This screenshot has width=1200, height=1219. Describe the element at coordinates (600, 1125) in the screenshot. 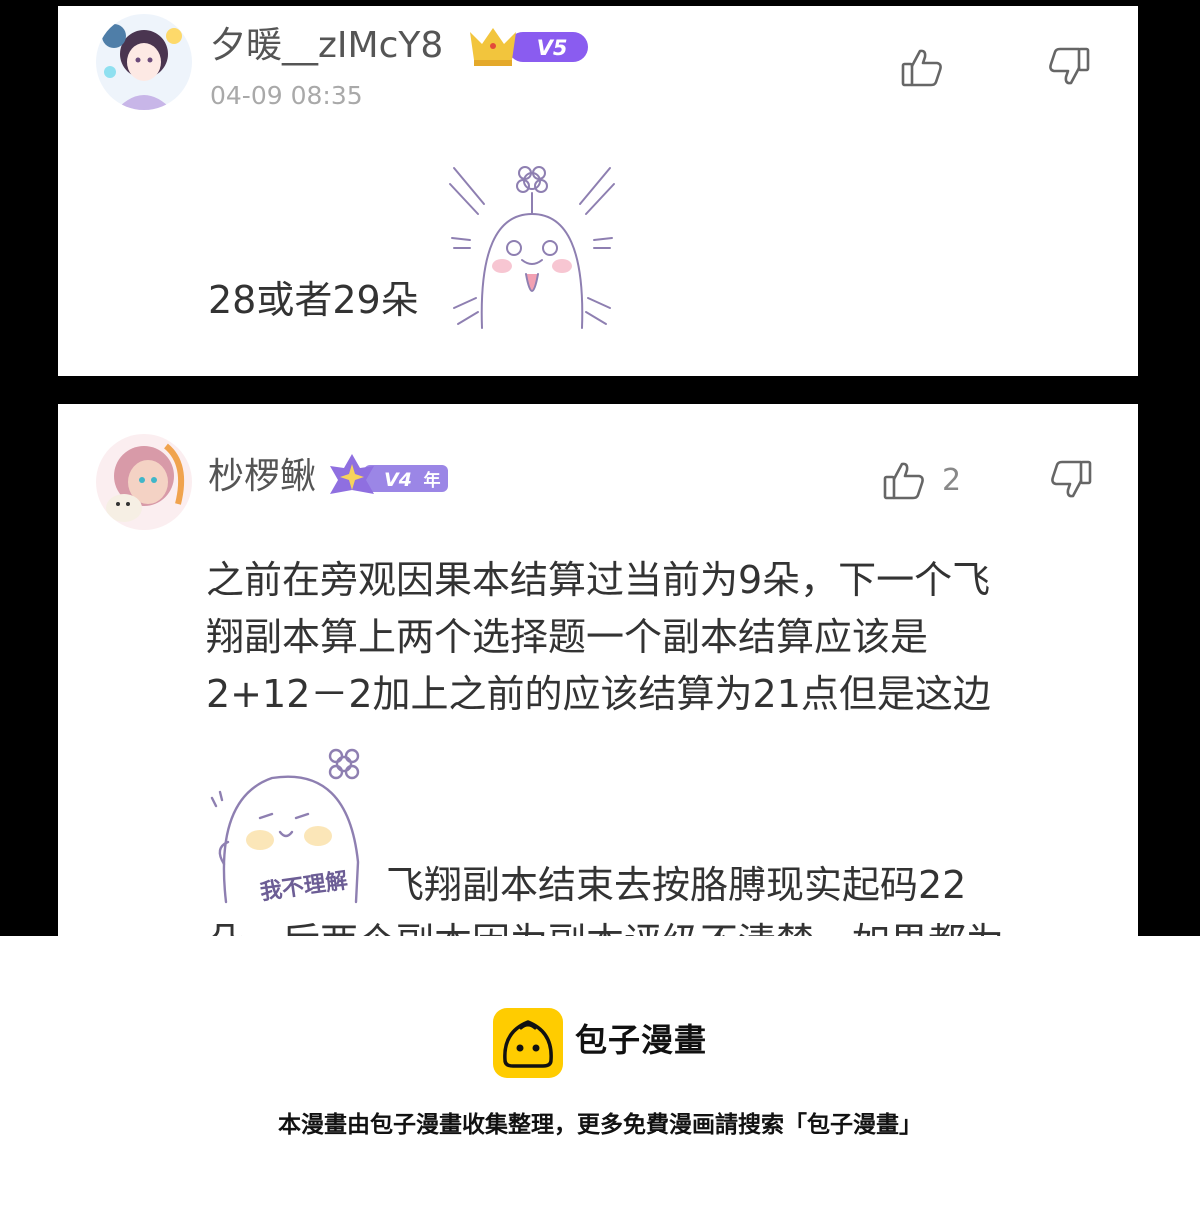

I see `footer-note: 本漫畫由包子漫畫收集整理，更多免費漫画請搜索「包子漫畫」` at that location.